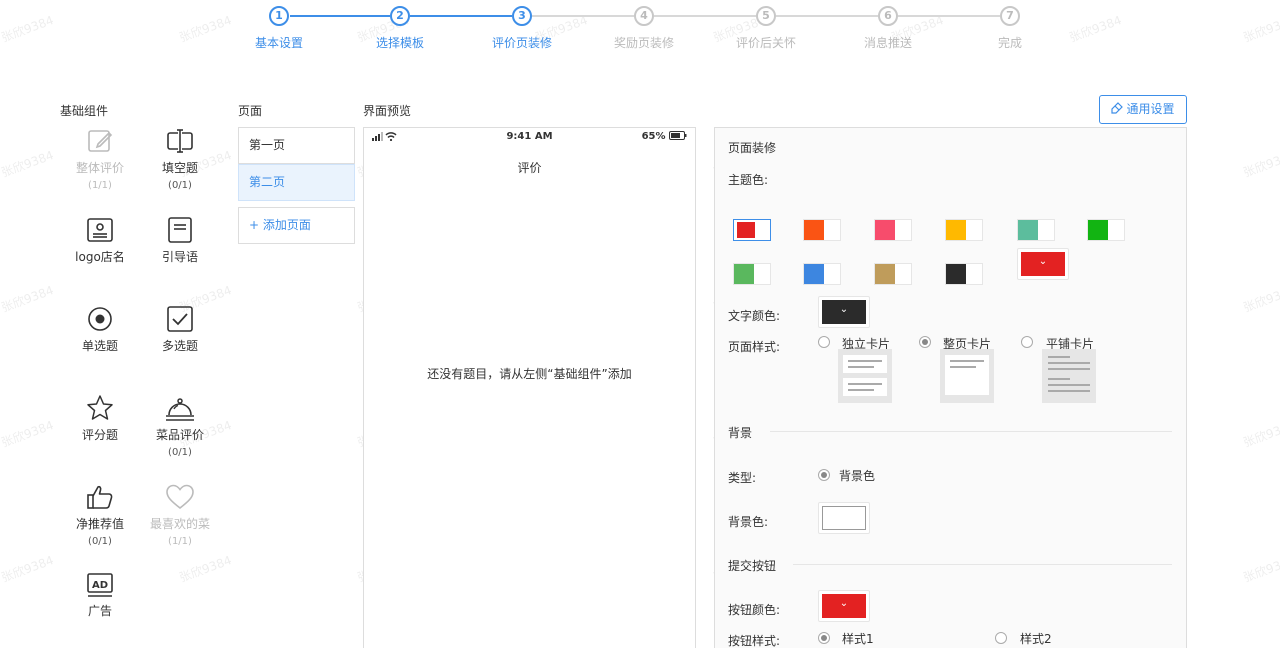  I want to click on component-name: 广告, so click(99, 611).